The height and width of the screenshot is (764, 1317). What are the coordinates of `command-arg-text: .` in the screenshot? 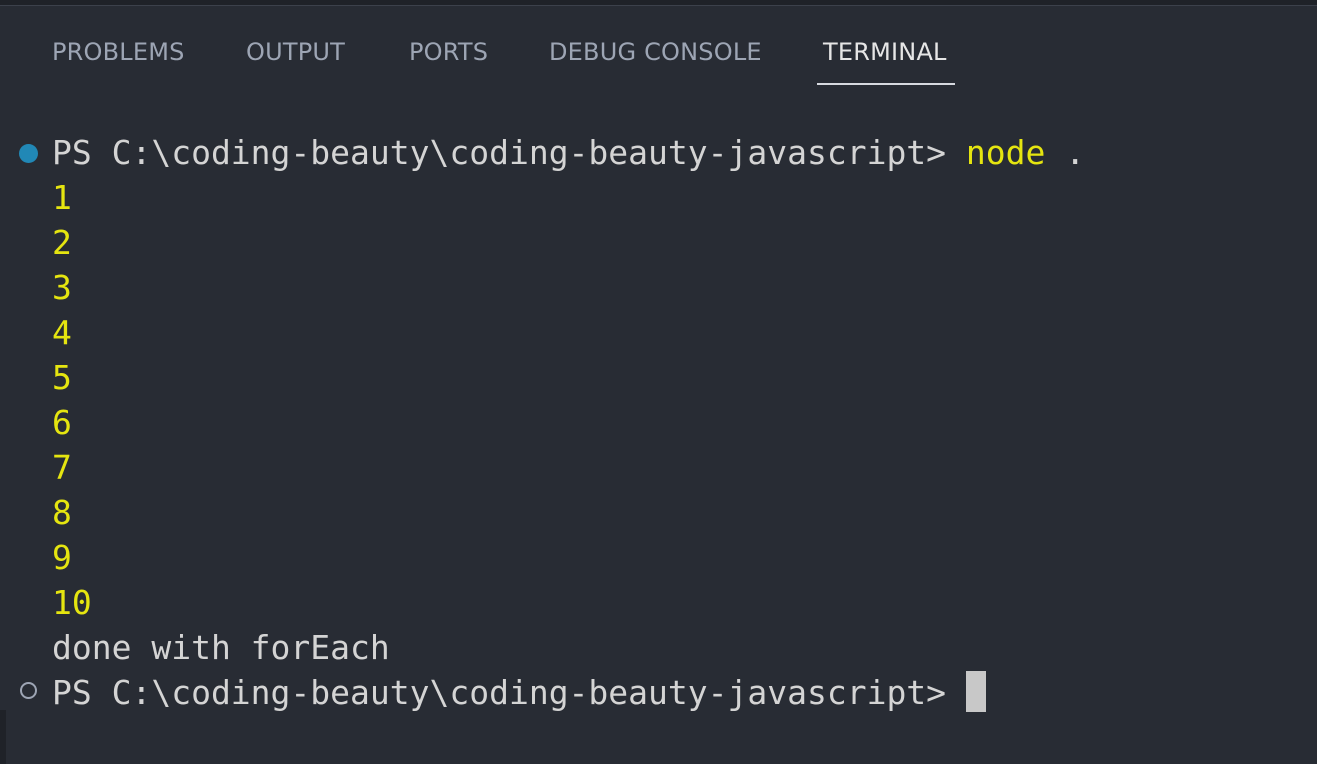 It's located at (1065, 152).